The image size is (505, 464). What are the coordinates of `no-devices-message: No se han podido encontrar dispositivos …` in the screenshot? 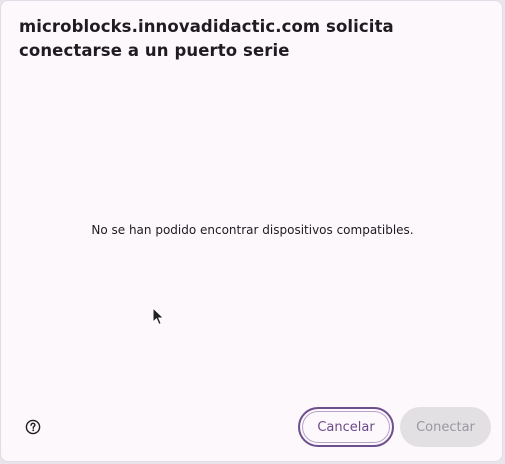 It's located at (252, 230).